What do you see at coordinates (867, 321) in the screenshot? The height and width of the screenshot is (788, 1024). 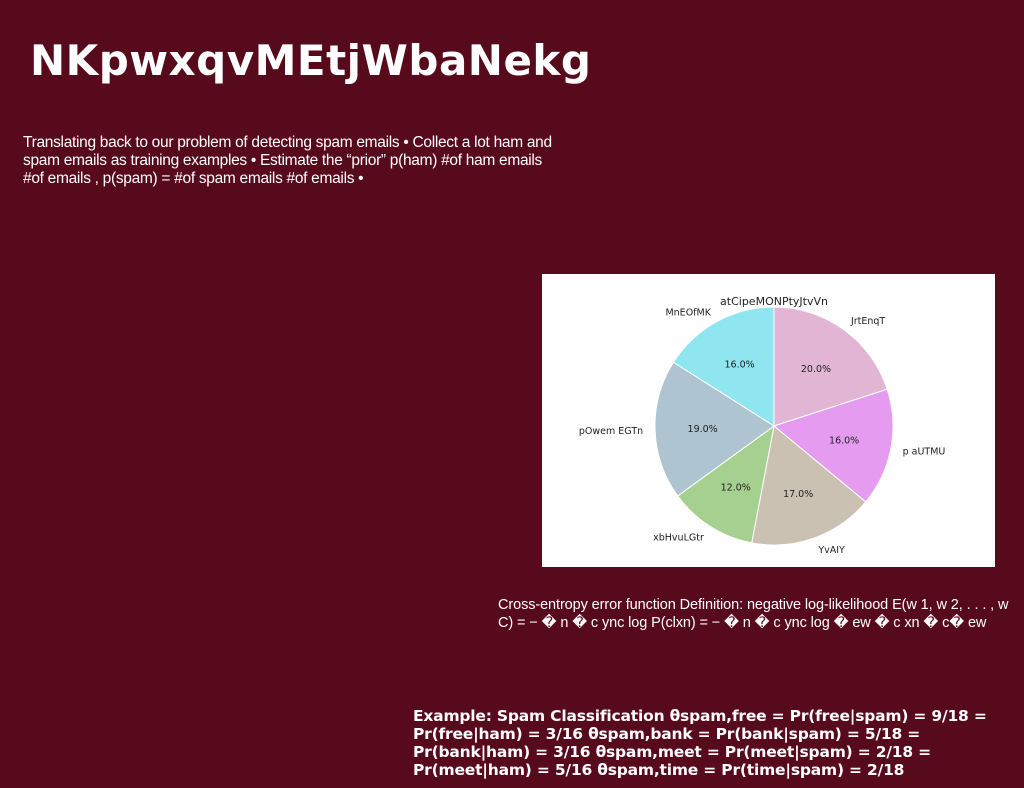 I see `pie-category-label-0: JrtEnqT` at bounding box center [867, 321].